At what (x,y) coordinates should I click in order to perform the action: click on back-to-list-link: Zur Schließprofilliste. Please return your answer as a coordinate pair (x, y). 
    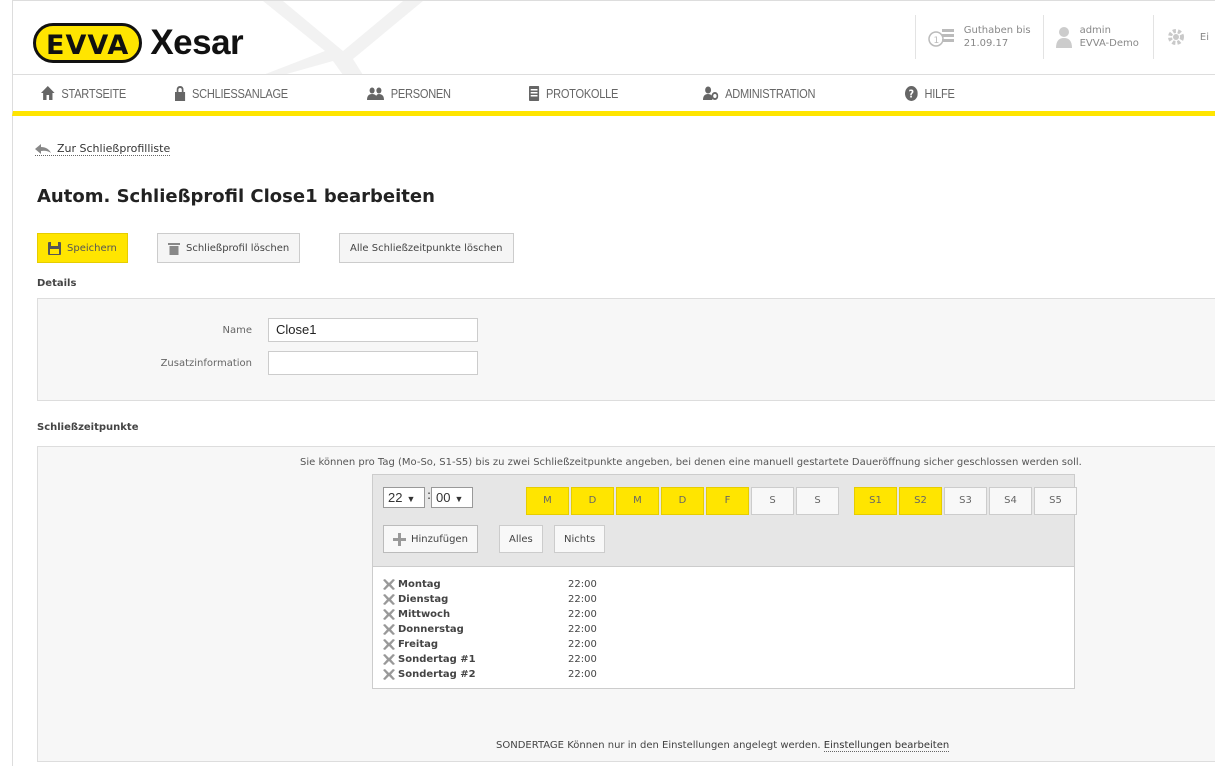
    Looking at the image, I should click on (103, 149).